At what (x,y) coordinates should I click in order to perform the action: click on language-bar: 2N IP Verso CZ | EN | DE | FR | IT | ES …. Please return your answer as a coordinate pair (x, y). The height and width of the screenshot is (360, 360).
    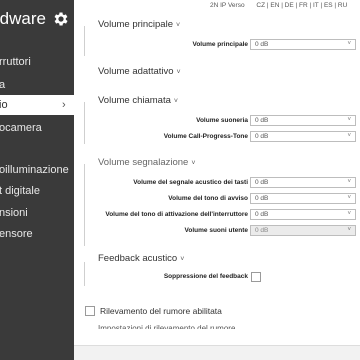
    Looking at the image, I should click on (278, 5).